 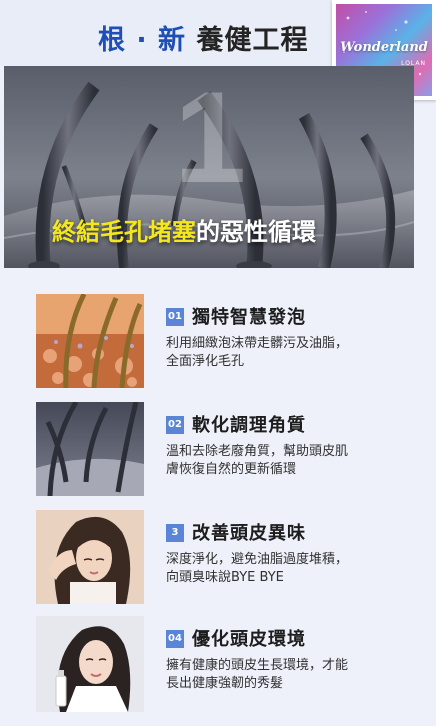 What do you see at coordinates (286, 675) in the screenshot?
I see `feature-description: 擁有健康的頭皮生長環境，才能 長出健康強韌的秀髮` at bounding box center [286, 675].